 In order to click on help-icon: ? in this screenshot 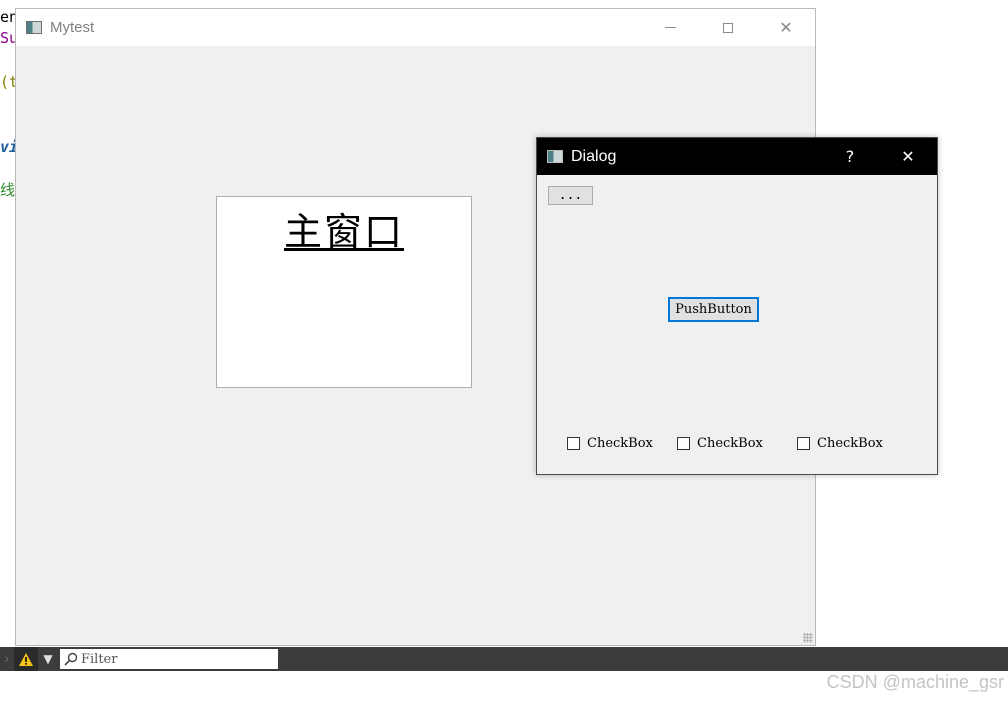, I will do `click(850, 156)`.